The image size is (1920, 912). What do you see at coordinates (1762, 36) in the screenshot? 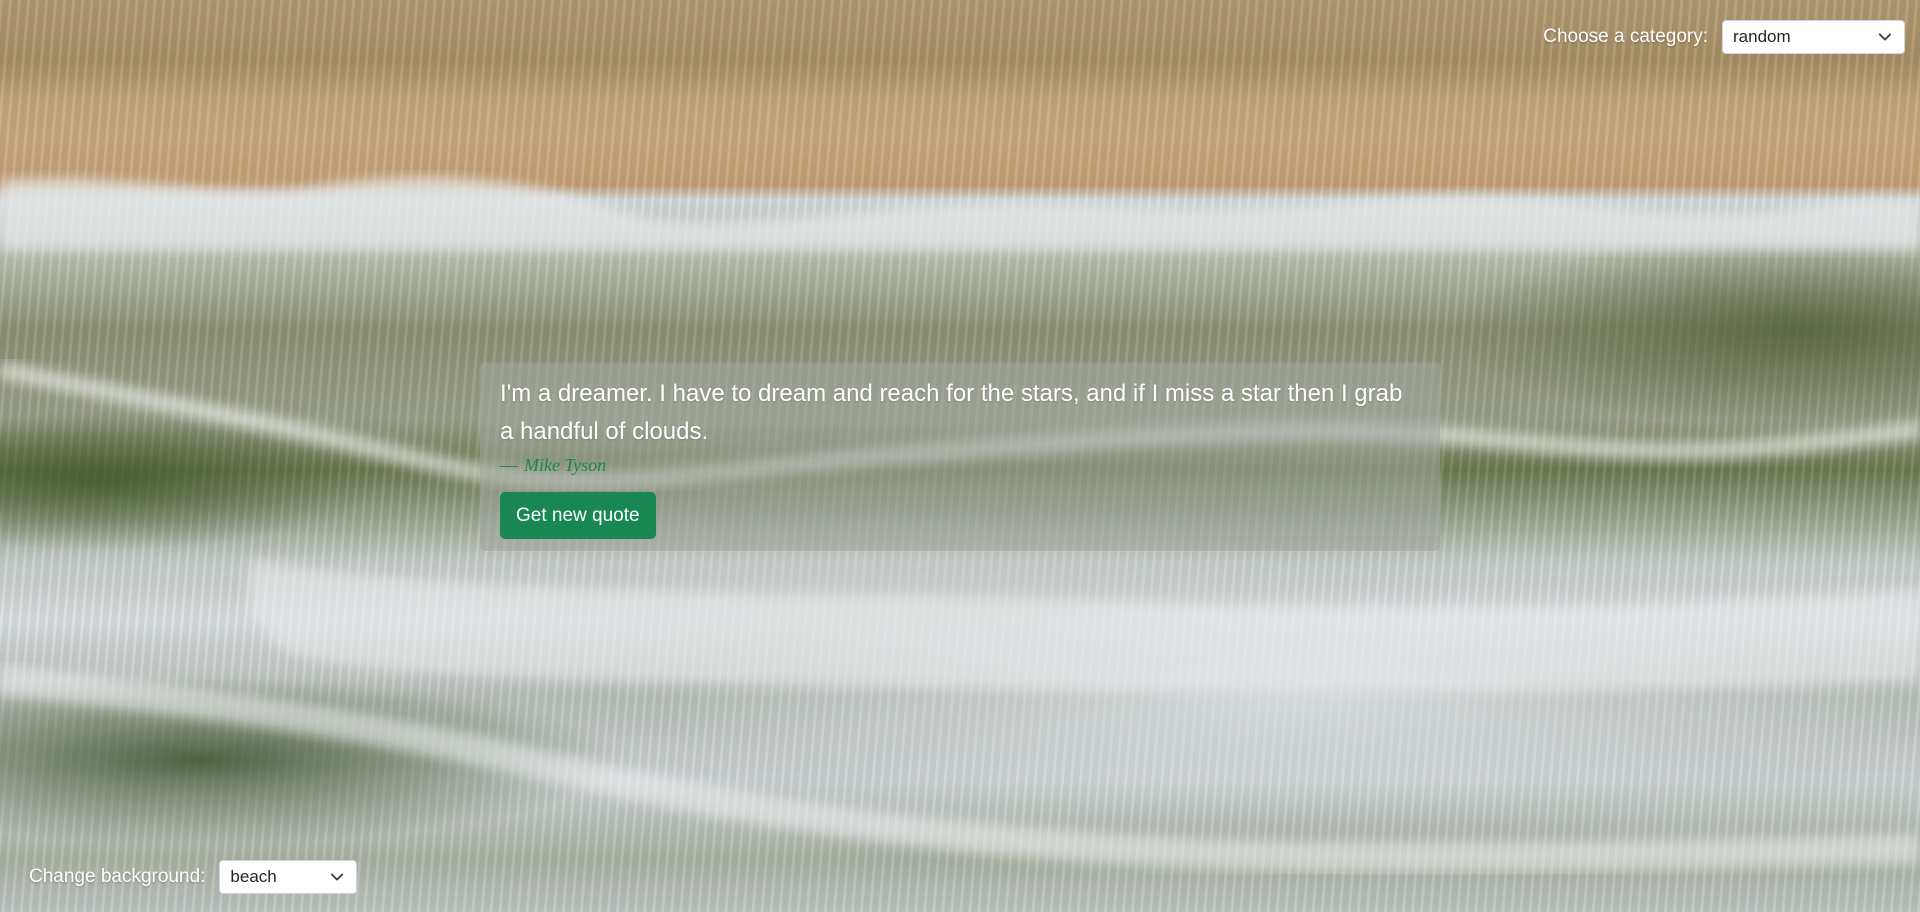
I see `category-selected-value: random` at bounding box center [1762, 36].